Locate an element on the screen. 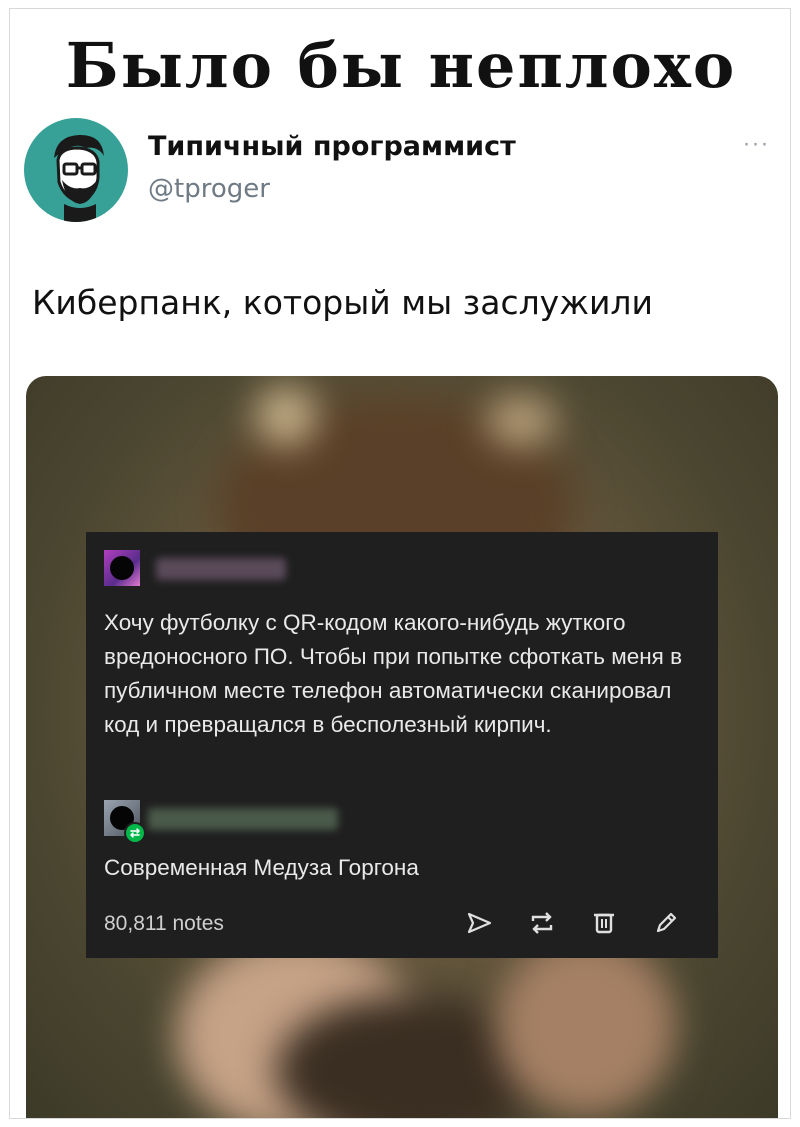 This screenshot has height=1127, width=800. edit-icon is located at coordinates (666, 923).